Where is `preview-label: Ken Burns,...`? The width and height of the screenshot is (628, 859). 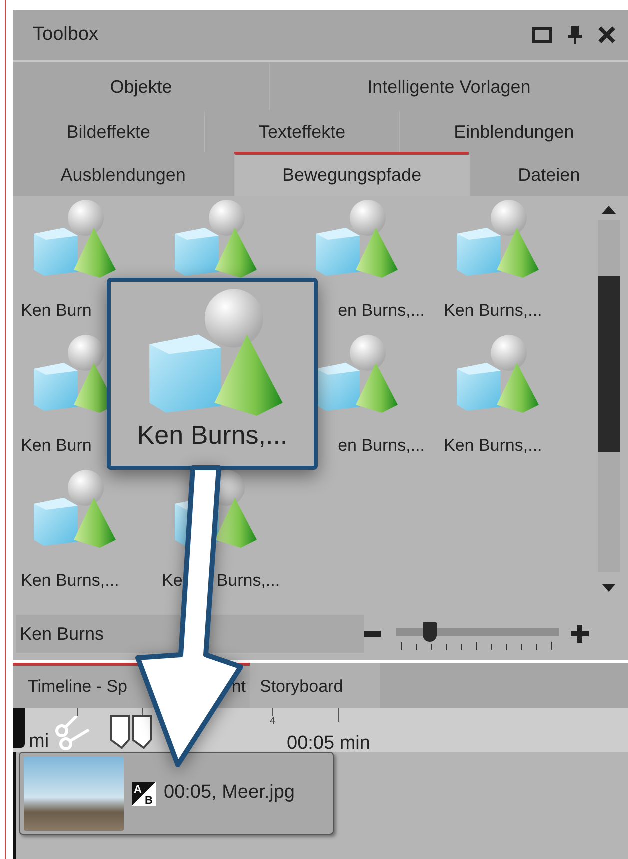
preview-label: Ken Burns,... is located at coordinates (212, 435).